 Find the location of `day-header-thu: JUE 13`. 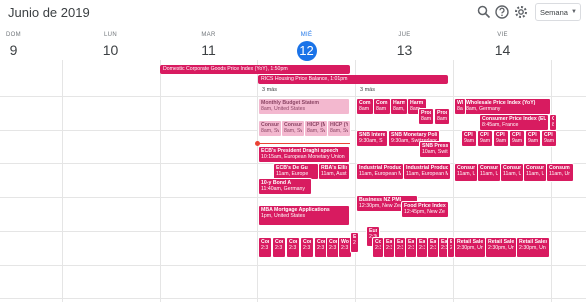

day-header-thu: JUE 13 is located at coordinates (404, 45).